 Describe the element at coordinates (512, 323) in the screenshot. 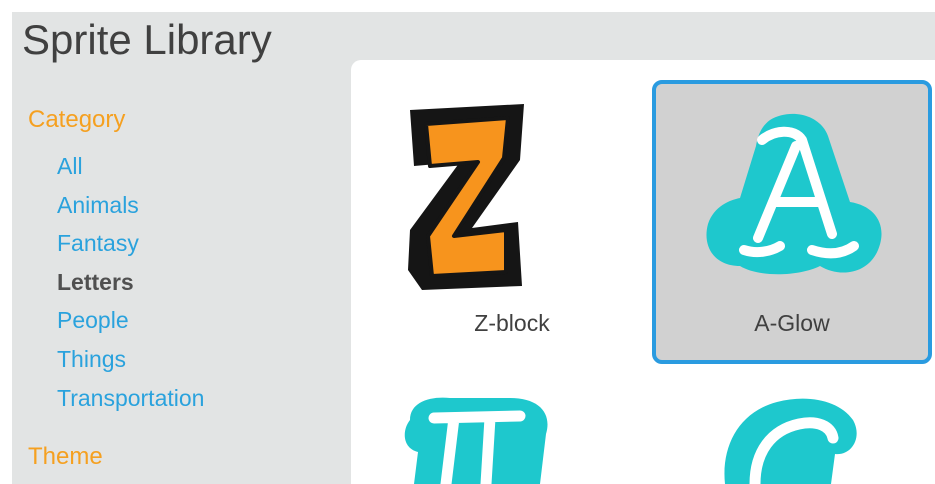

I see `sprite-name: Z-block` at that location.